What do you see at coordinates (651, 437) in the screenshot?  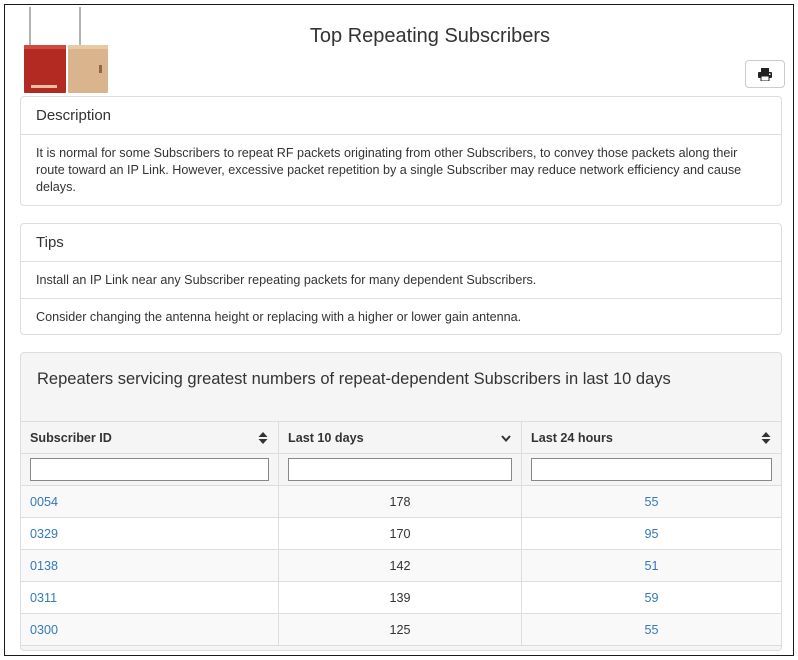 I see `column-header-last-24-hours: Last 24 hours` at bounding box center [651, 437].